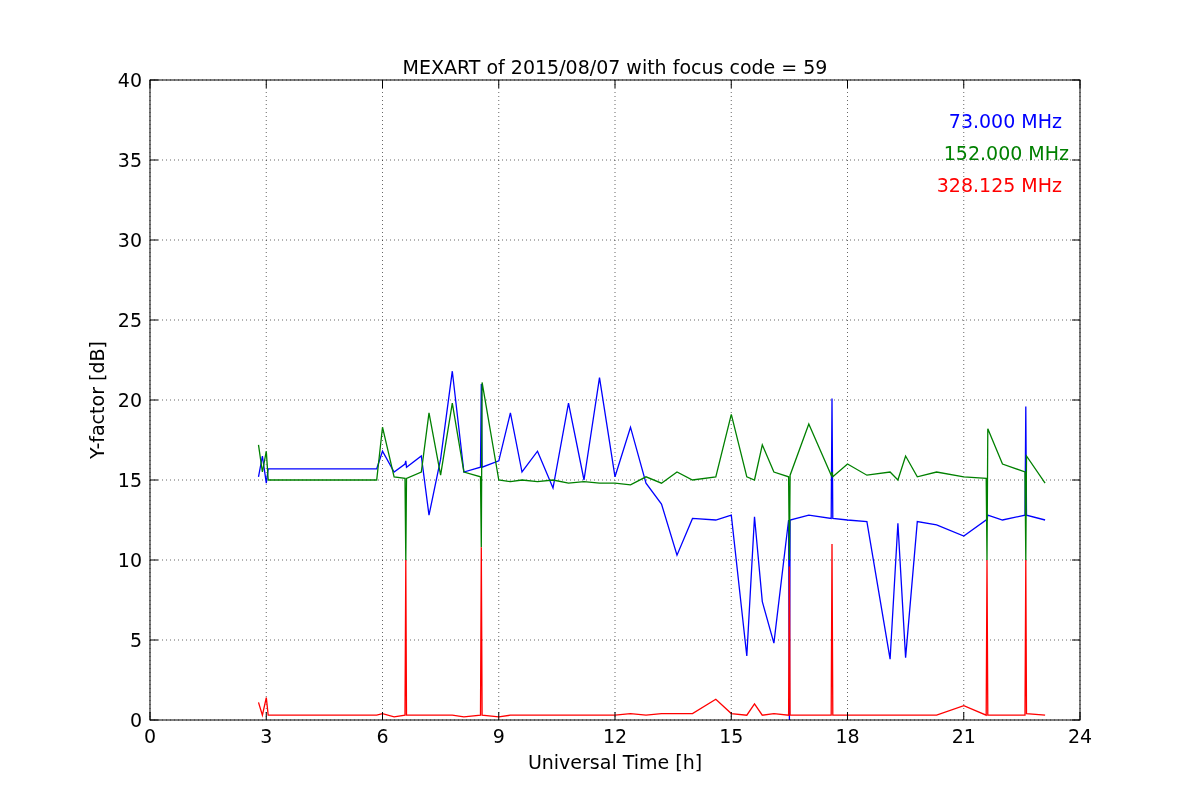 The width and height of the screenshot is (1200, 800). Describe the element at coordinates (135, 720) in the screenshot. I see `y-tick-label: 0` at that location.